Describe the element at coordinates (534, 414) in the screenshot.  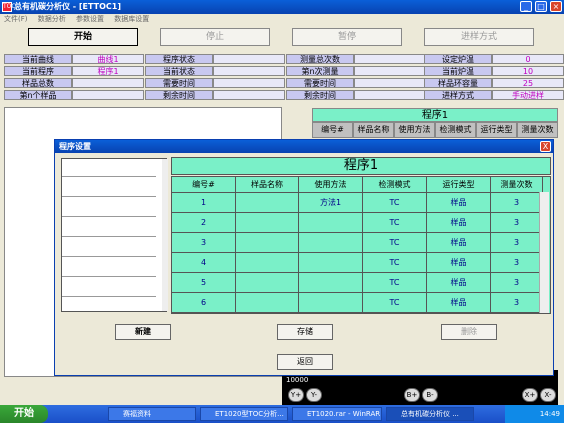
I see `system-tray: 14:49` at that location.